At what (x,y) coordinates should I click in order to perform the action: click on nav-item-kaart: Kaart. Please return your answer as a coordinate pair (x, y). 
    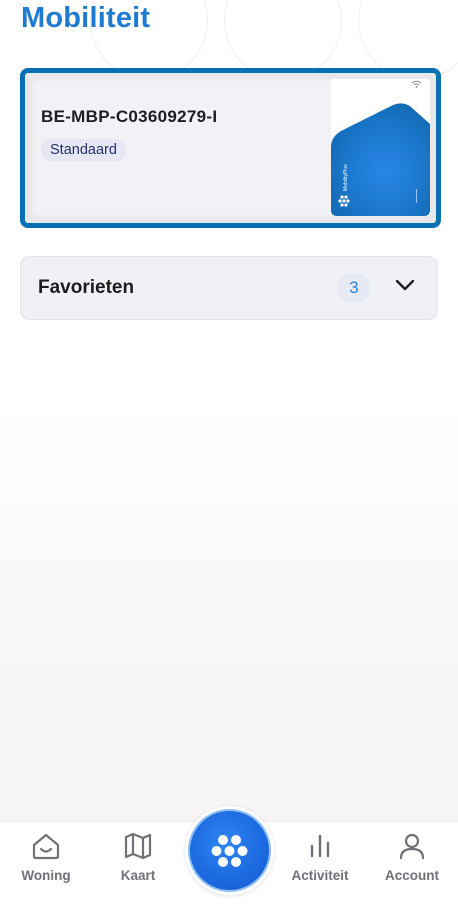
    Looking at the image, I should click on (138, 863).